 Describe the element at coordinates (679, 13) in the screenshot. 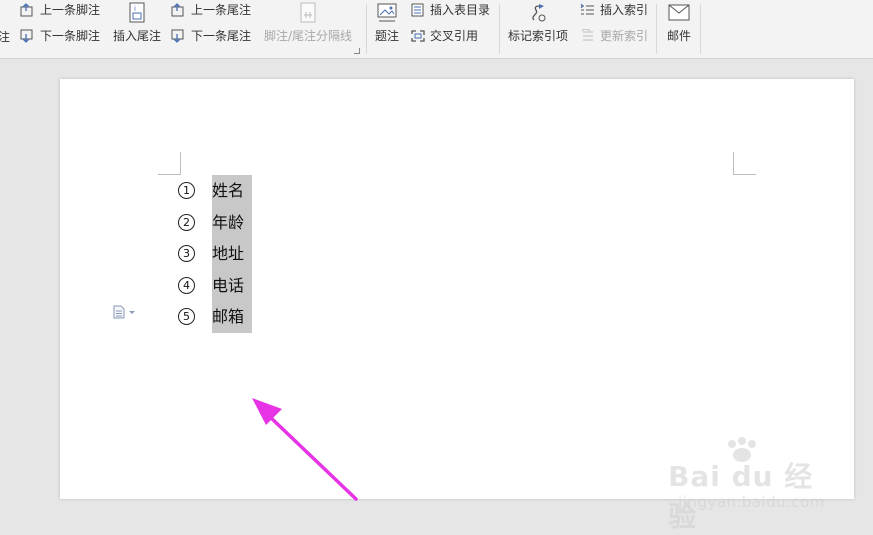

I see `mail-icon` at that location.